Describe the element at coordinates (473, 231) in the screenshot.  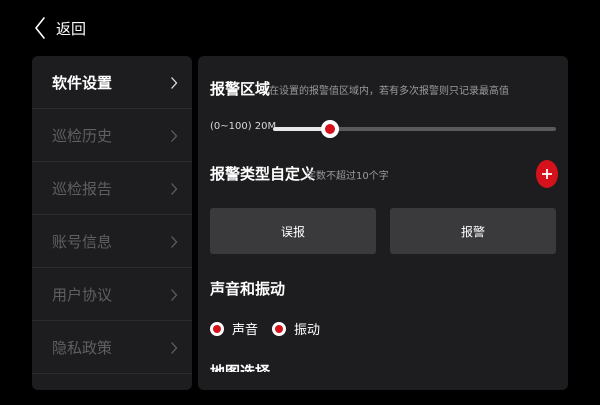
I see `alarm-button: 报警` at that location.